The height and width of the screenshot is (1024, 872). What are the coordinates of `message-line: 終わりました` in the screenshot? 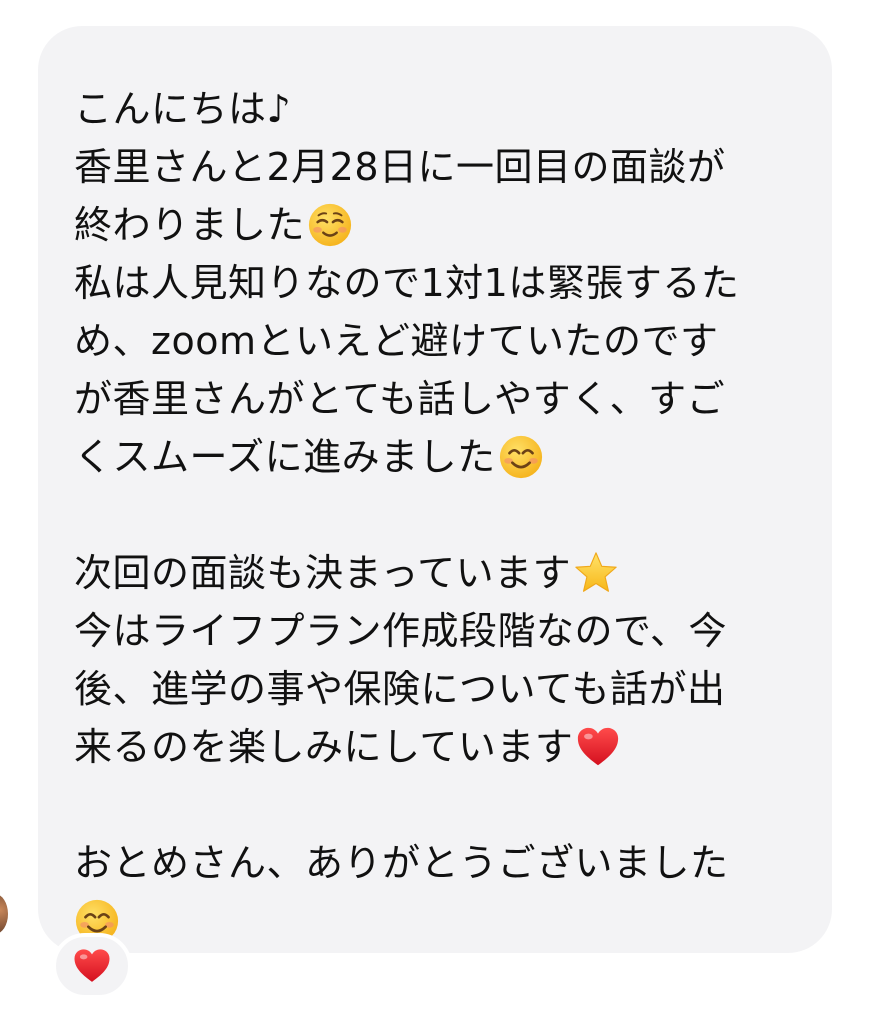 It's located at (439, 225).